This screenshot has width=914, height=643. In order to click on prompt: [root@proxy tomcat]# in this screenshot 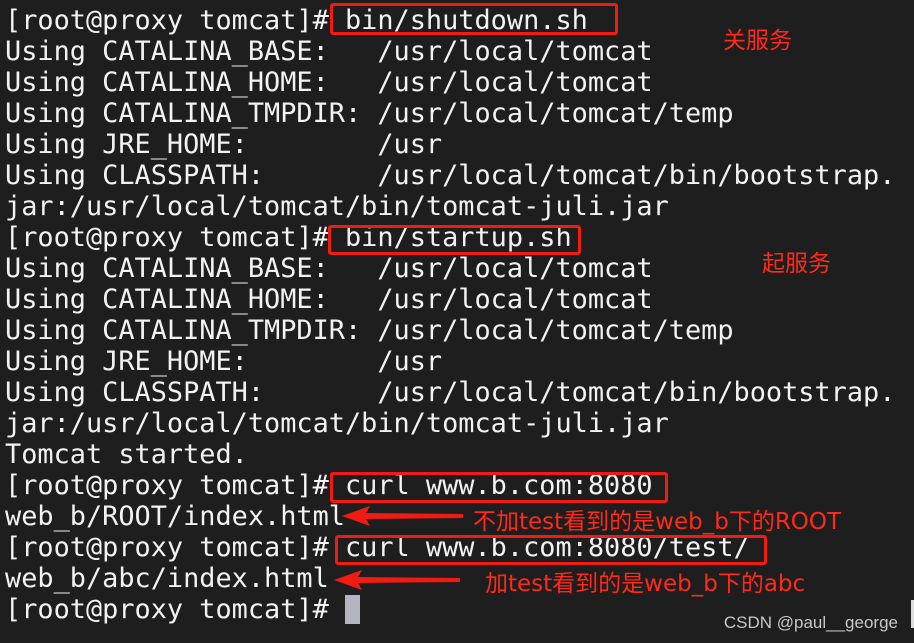, I will do `click(175, 609)`.